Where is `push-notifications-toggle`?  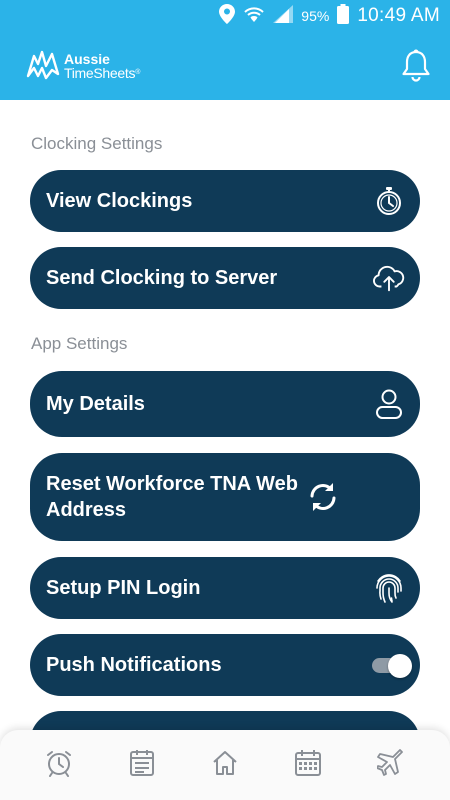 push-notifications-toggle is located at coordinates (392, 665).